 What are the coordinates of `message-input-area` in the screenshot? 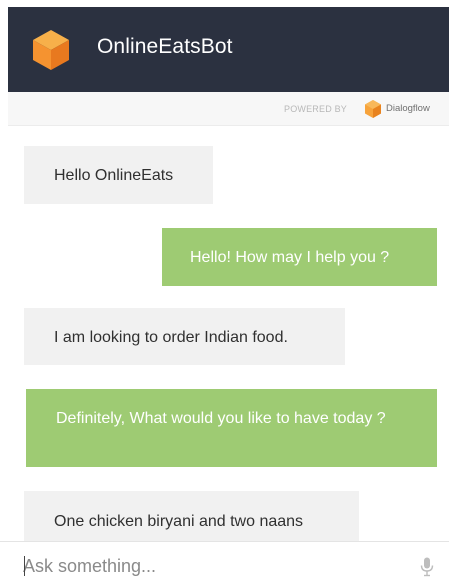 It's located at (224, 564).